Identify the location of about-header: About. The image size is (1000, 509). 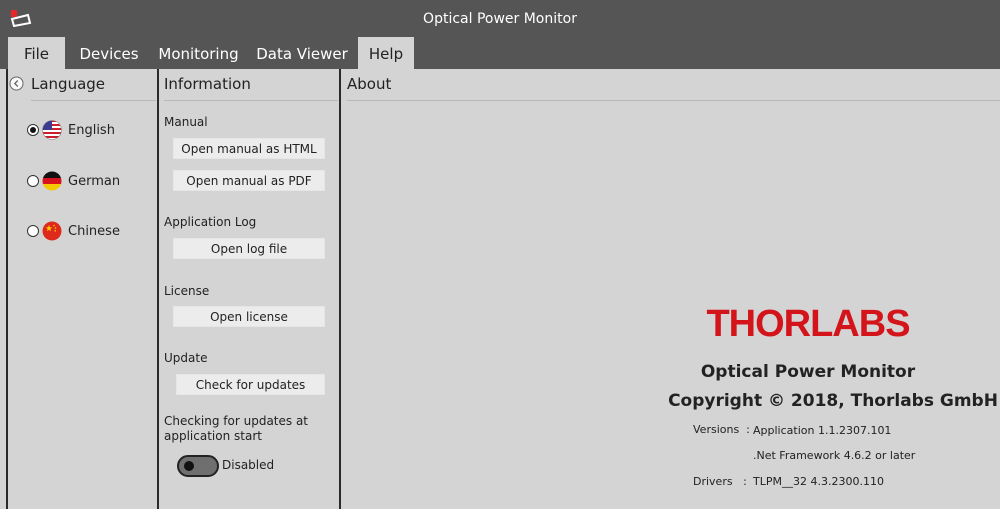
(673, 85).